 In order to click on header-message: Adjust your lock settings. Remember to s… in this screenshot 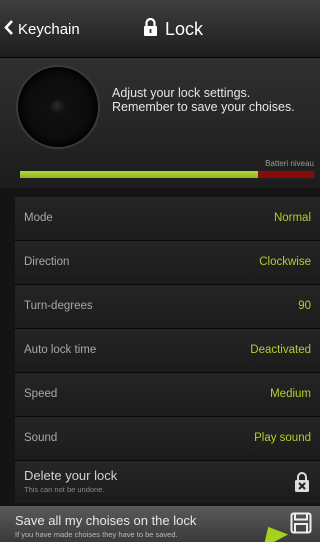, I will do `click(212, 100)`.